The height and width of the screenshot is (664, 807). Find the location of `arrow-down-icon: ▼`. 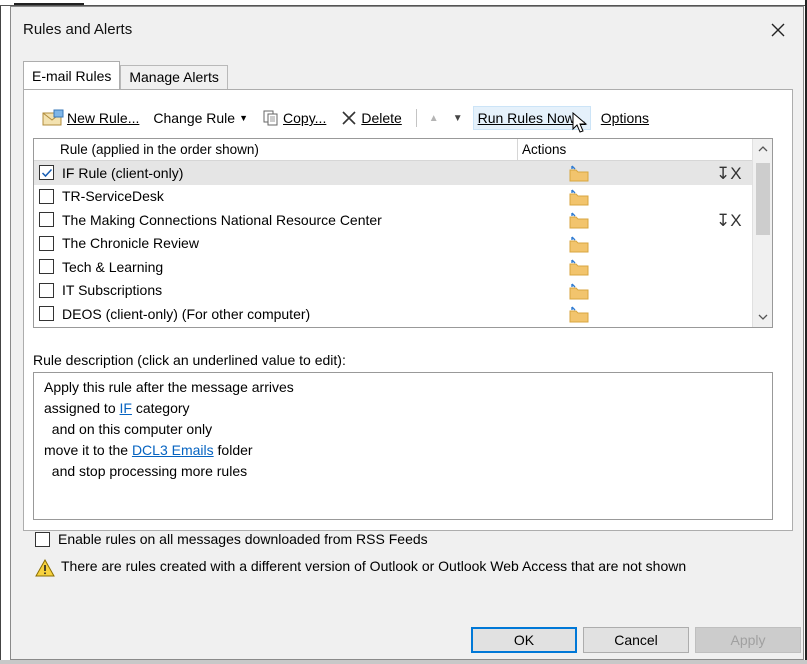

arrow-down-icon: ▼ is located at coordinates (457, 118).